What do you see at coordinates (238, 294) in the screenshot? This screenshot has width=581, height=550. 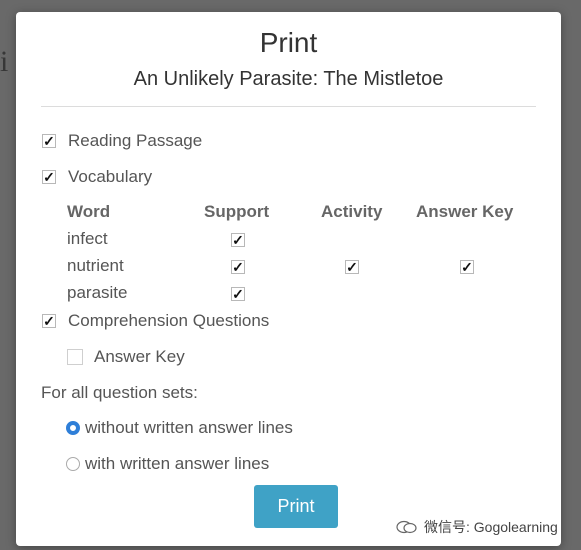 I see `parasite-support-checkbox: ✓` at bounding box center [238, 294].